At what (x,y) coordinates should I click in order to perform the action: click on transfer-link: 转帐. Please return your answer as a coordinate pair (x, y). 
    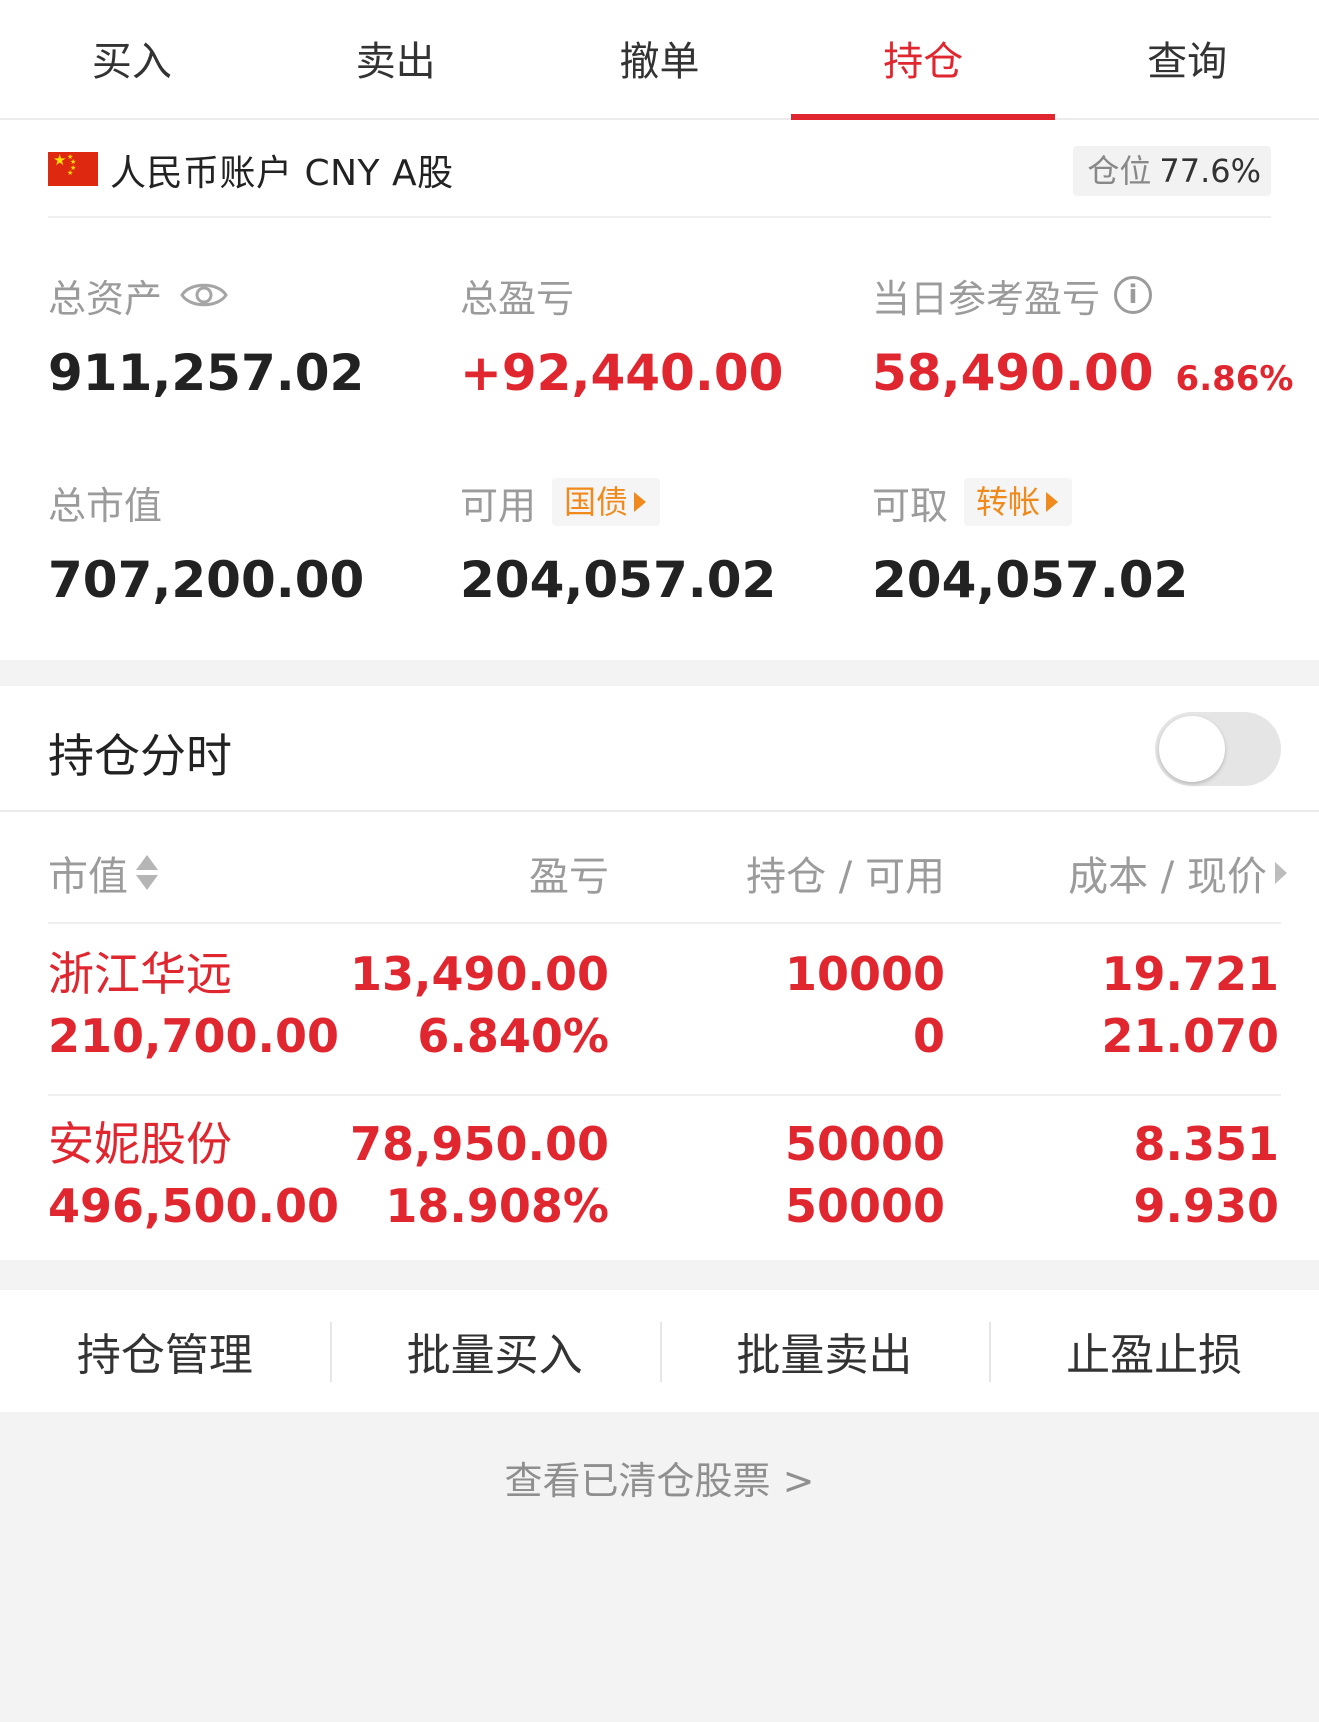
    Looking at the image, I should click on (1018, 502).